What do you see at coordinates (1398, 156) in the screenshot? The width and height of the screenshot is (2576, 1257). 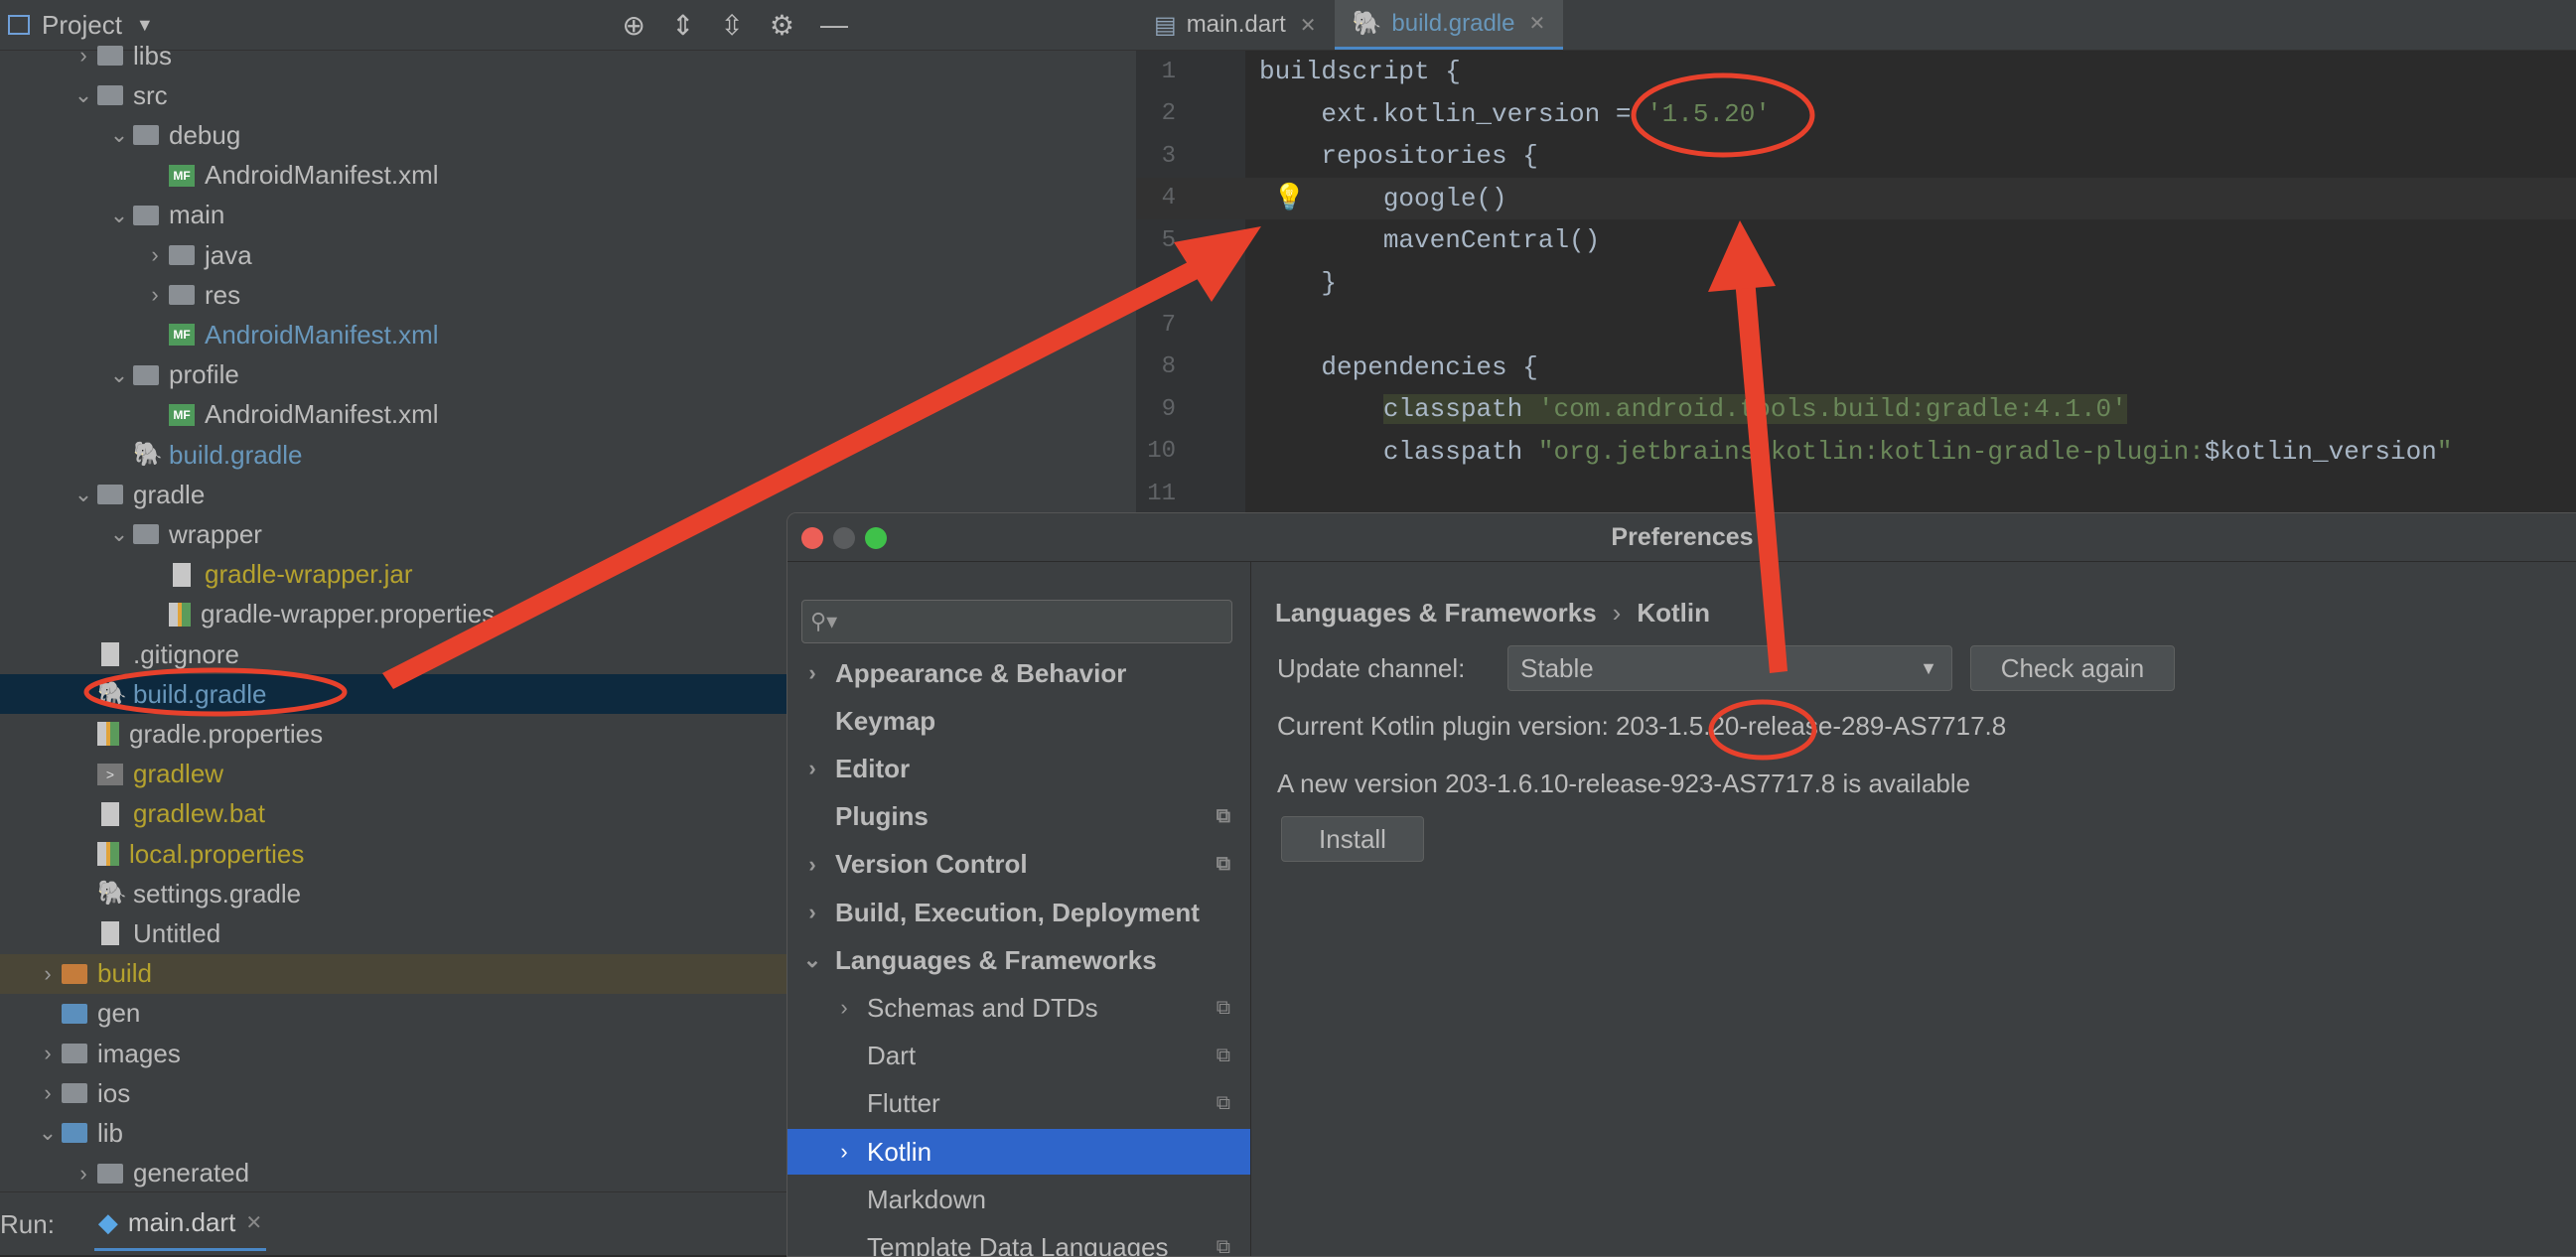 I see `code-text: repositories {` at bounding box center [1398, 156].